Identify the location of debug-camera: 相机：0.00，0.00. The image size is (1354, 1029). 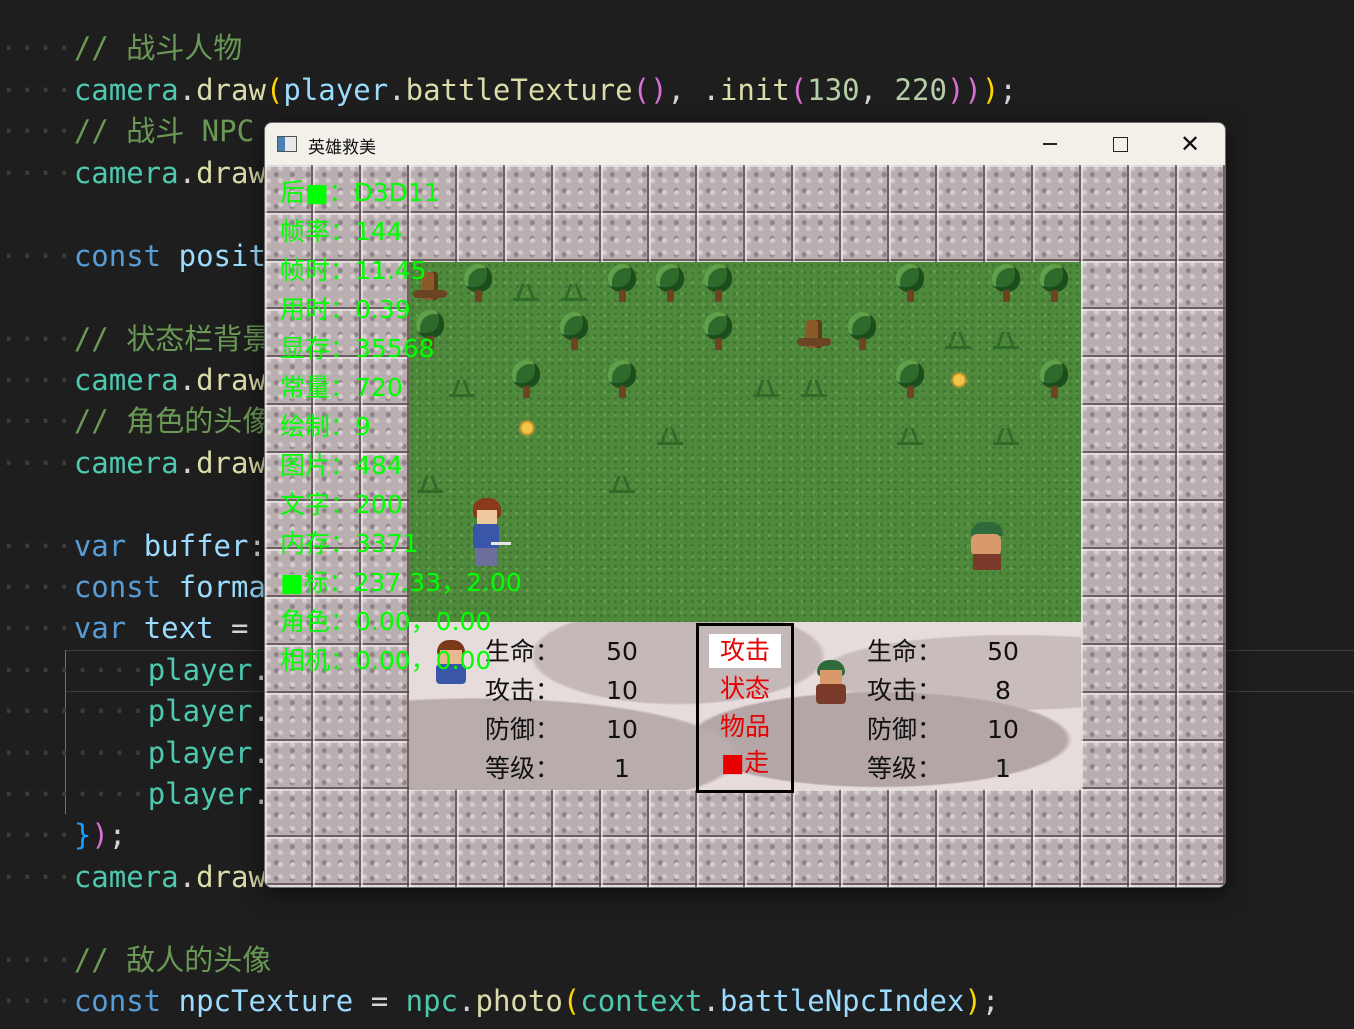
(401, 660).